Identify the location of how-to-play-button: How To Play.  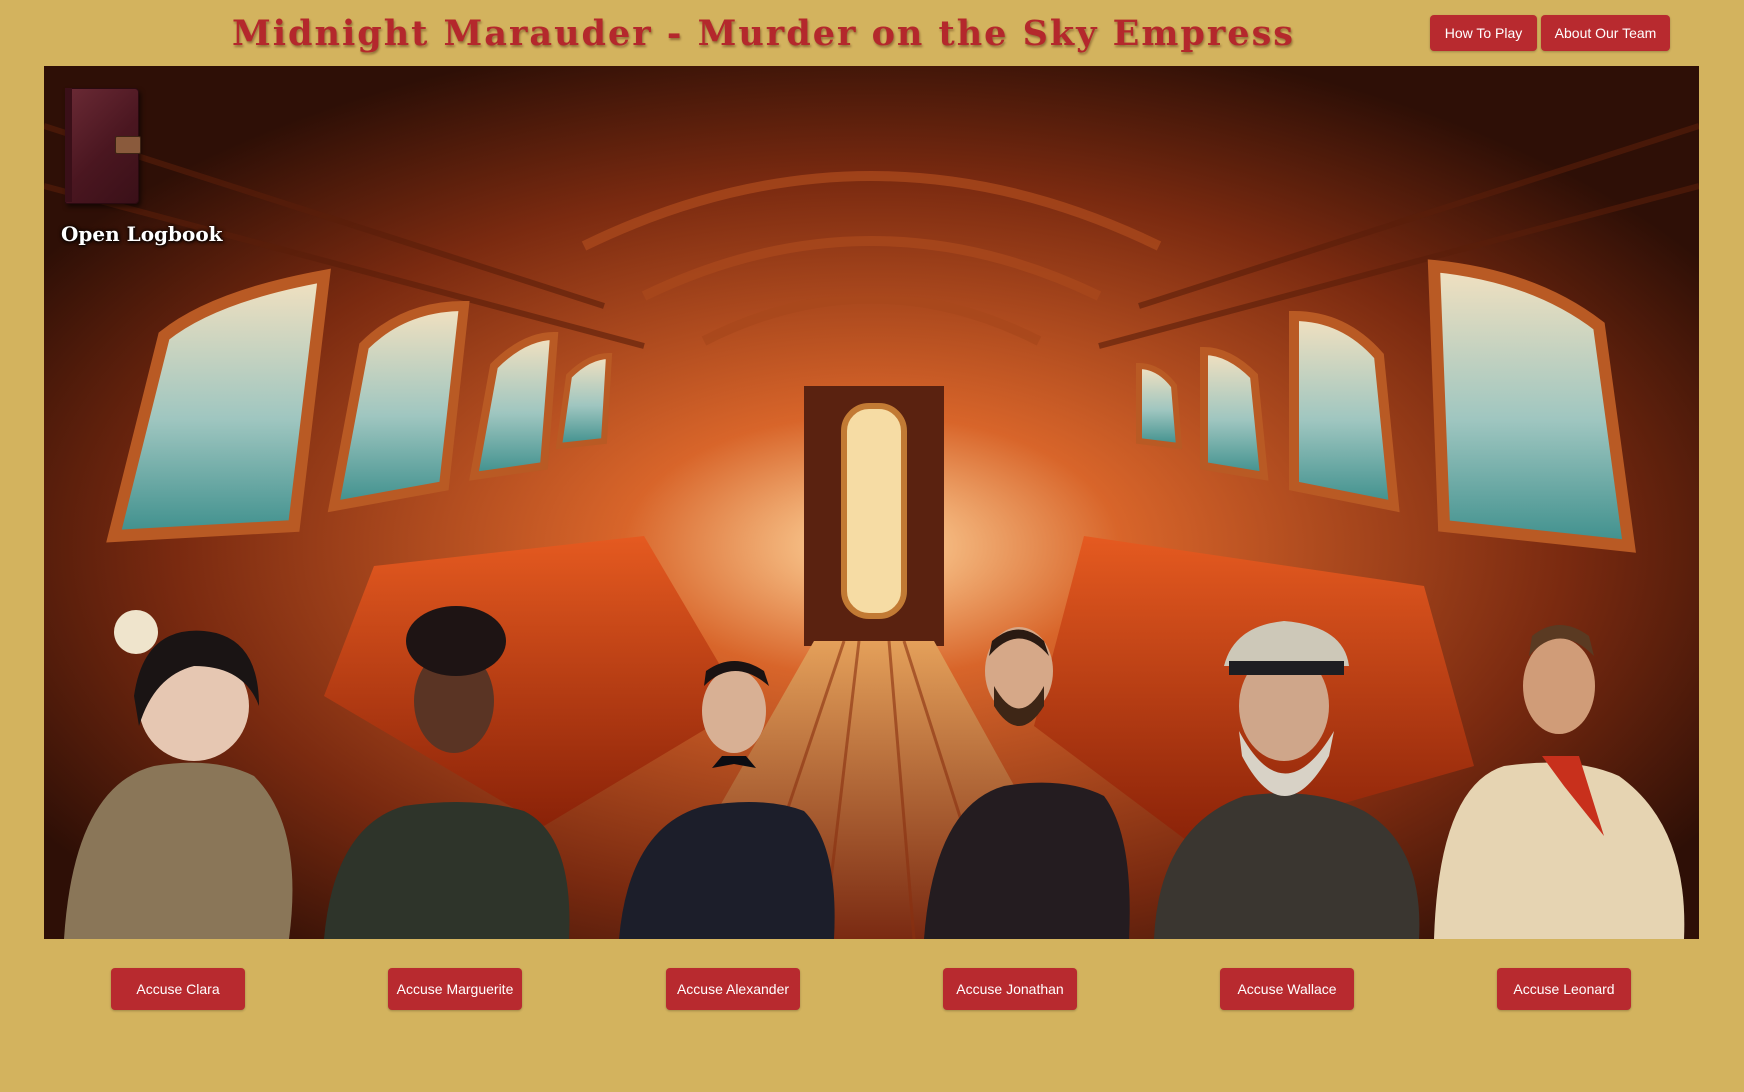
(1483, 33).